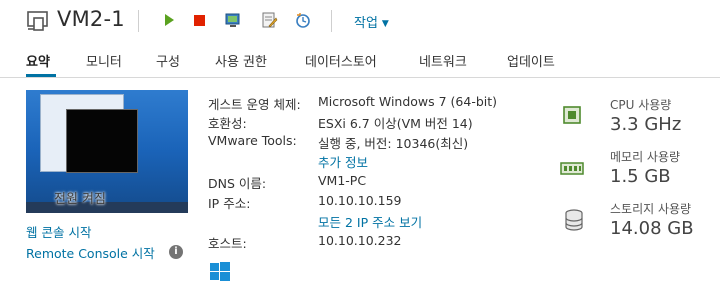 The width and height of the screenshot is (720, 281). I want to click on tab-datastores: 데이터스토어, so click(341, 60).